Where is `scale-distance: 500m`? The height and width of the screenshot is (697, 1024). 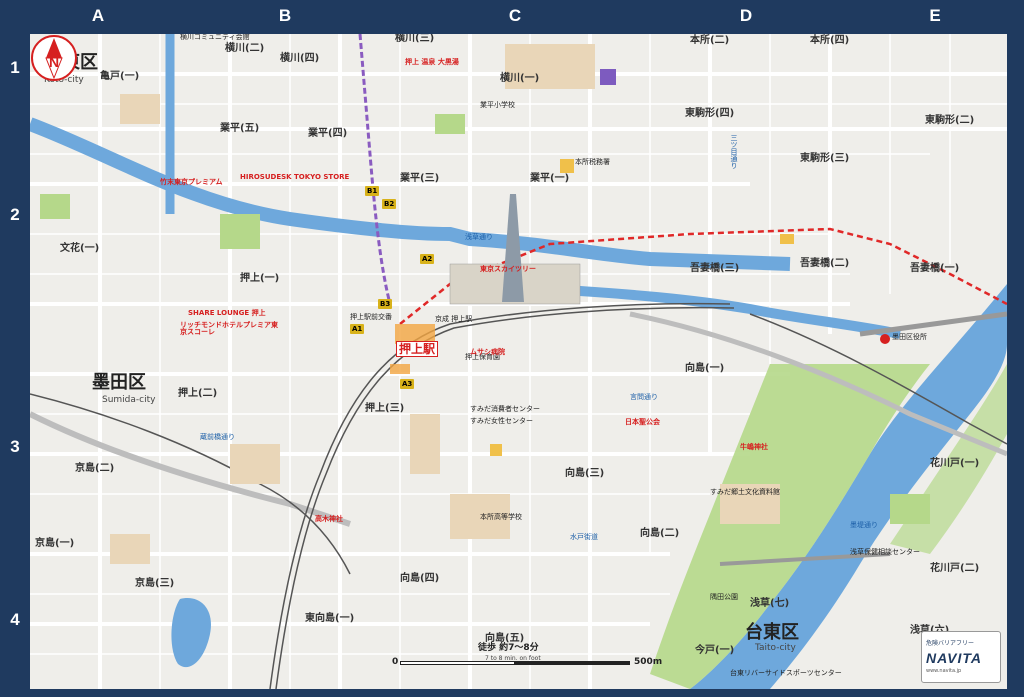 scale-distance: 500m is located at coordinates (648, 662).